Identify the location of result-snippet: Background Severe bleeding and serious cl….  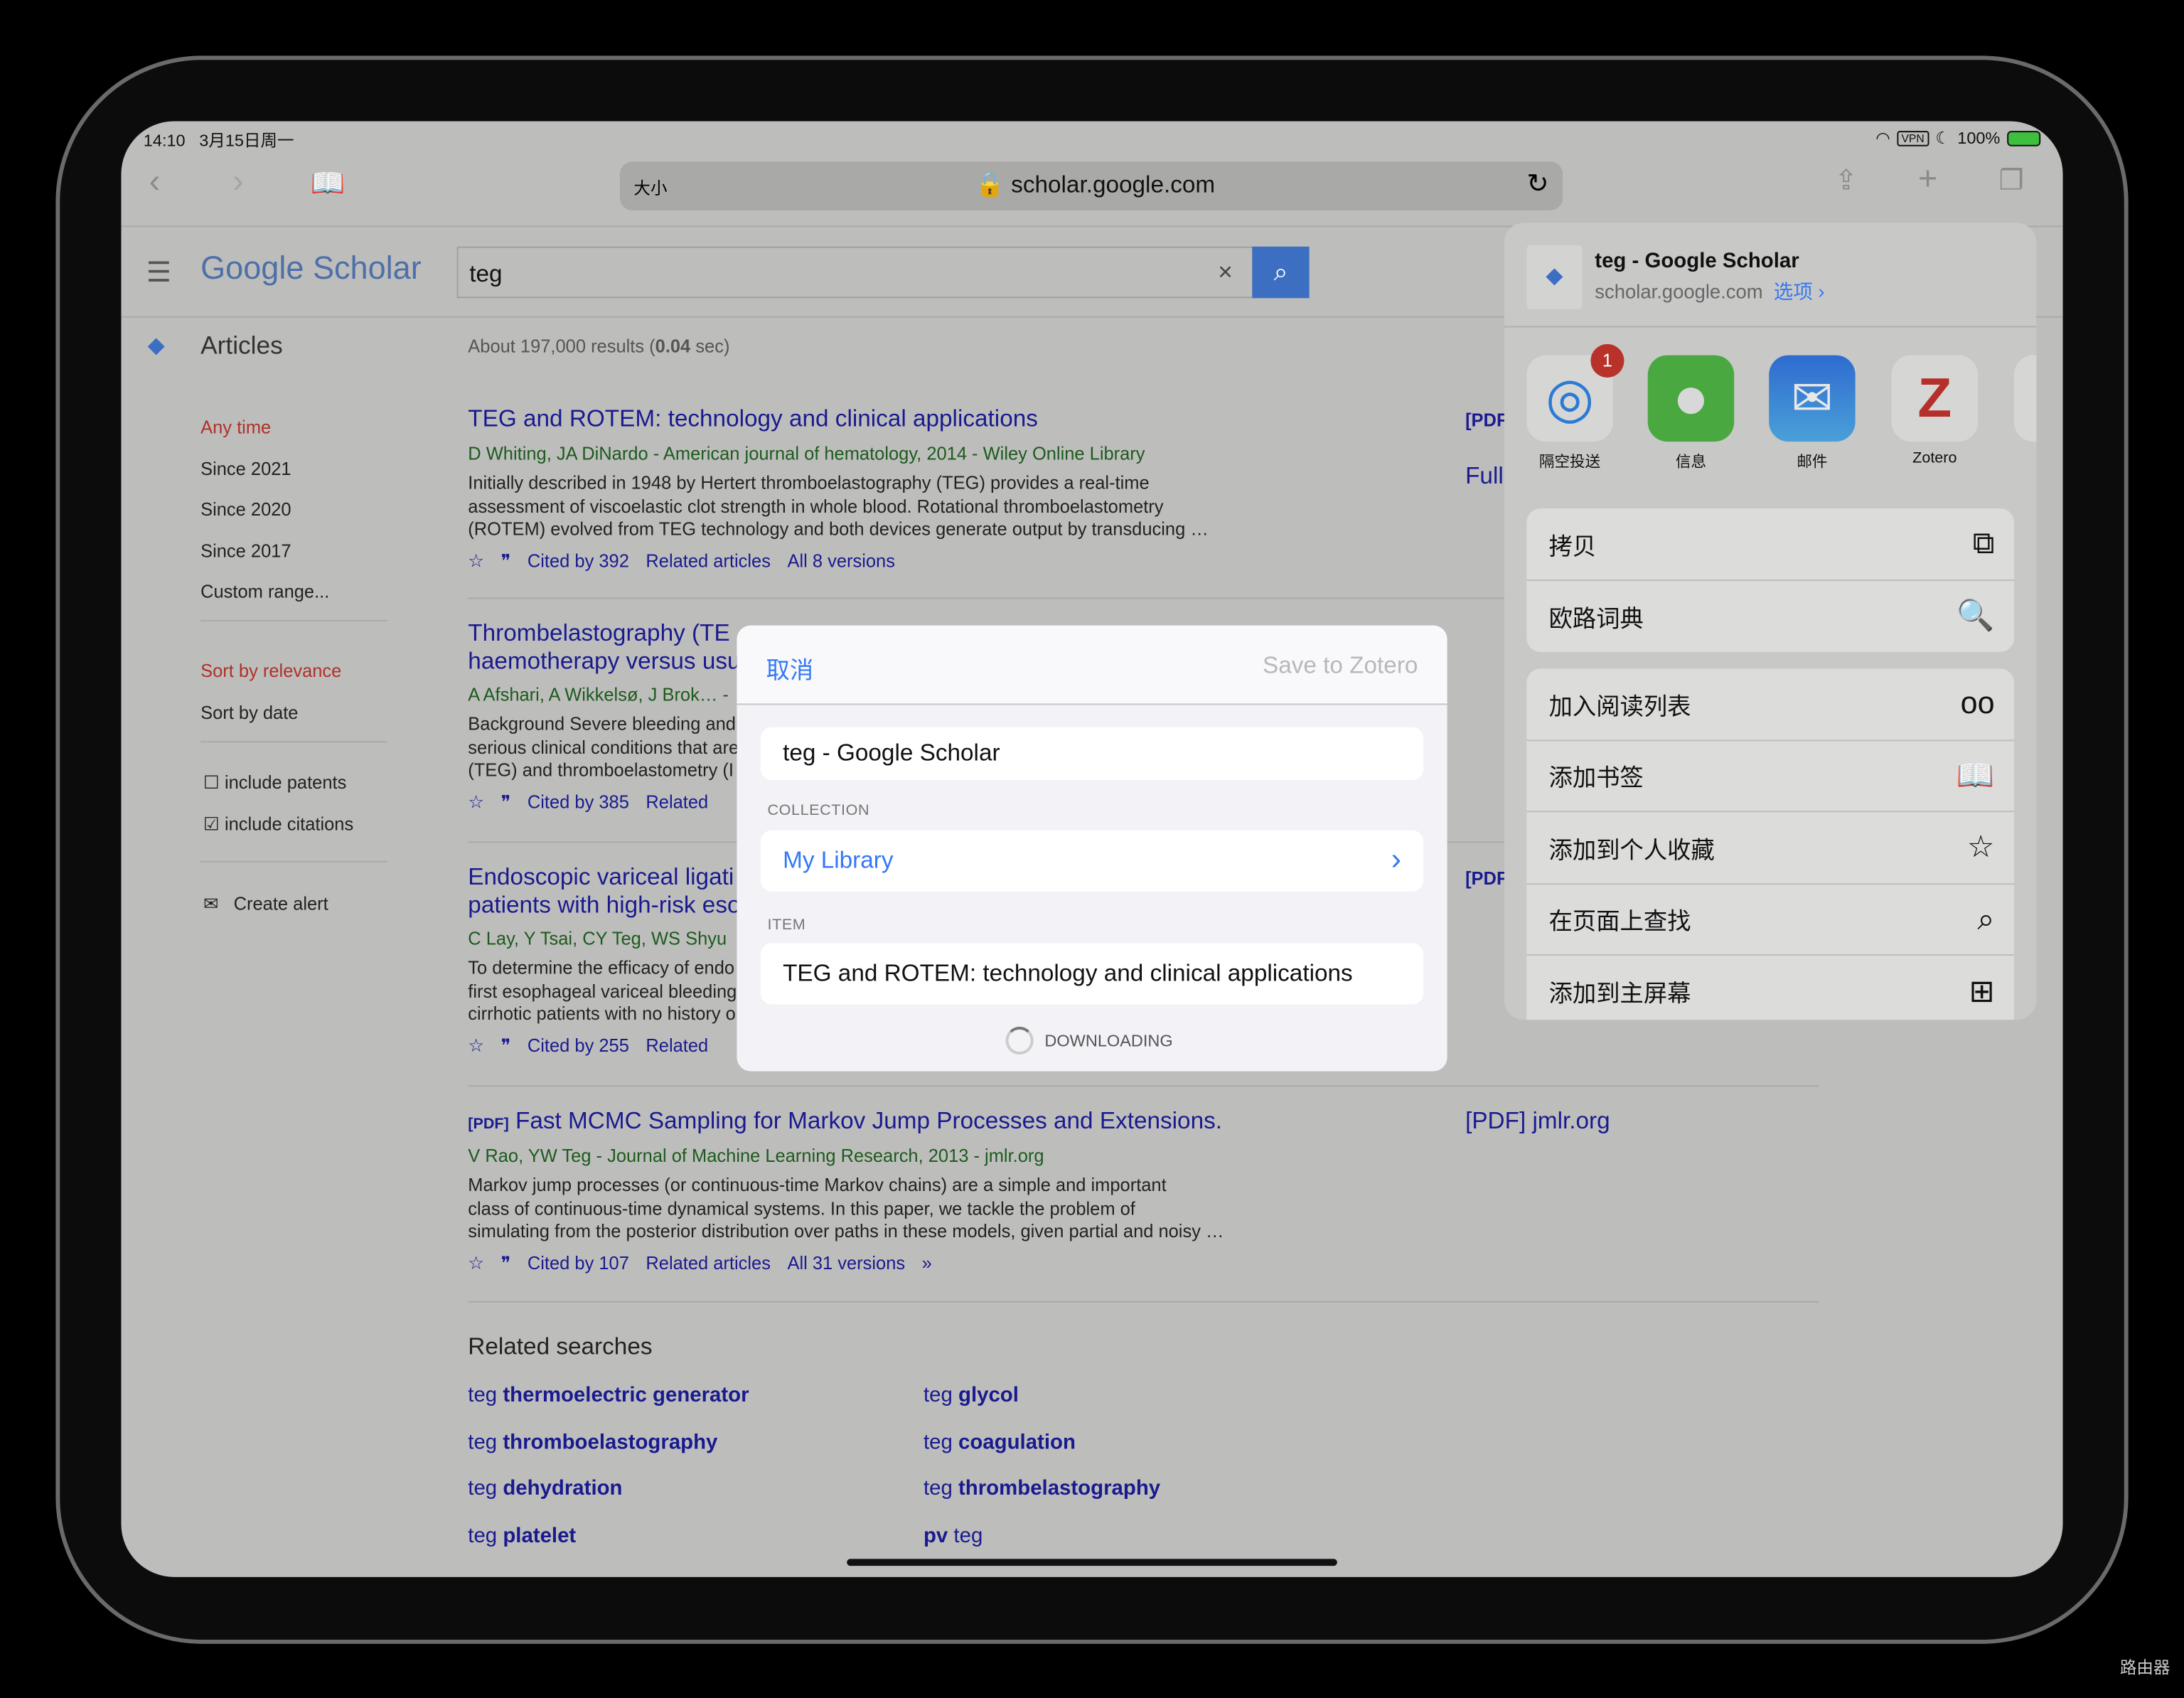
(604, 748).